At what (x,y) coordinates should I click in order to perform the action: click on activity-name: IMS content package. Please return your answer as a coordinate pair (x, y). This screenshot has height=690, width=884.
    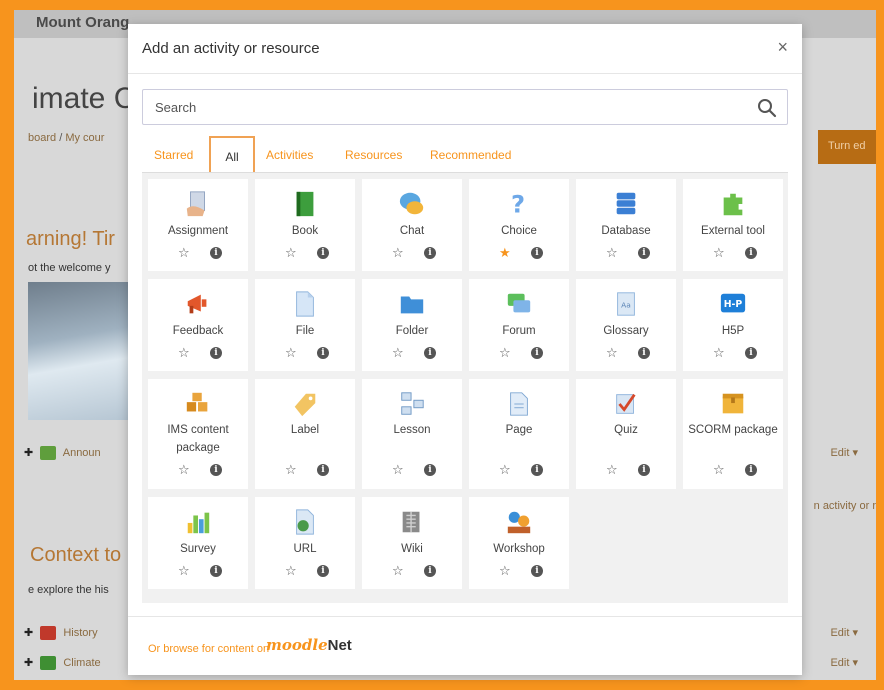
    Looking at the image, I should click on (198, 439).